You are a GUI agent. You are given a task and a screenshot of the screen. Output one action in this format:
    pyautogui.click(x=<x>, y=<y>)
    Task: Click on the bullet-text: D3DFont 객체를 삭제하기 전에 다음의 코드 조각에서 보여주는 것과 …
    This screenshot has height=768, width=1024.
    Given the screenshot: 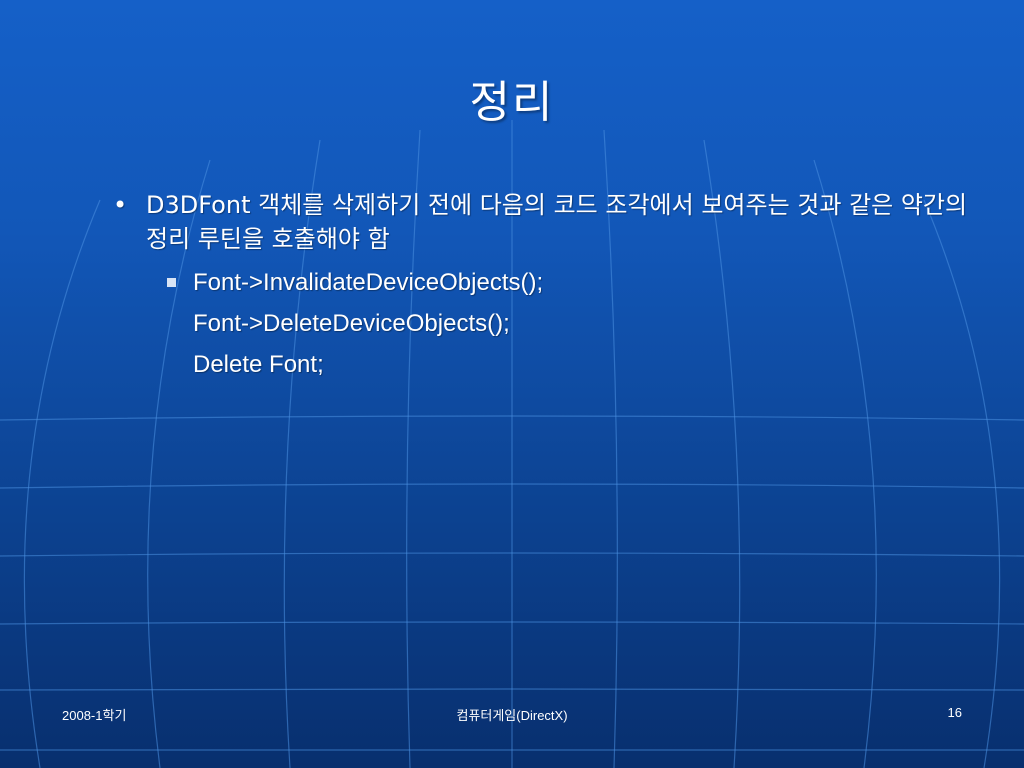 What is the action you would take?
    pyautogui.click(x=557, y=222)
    